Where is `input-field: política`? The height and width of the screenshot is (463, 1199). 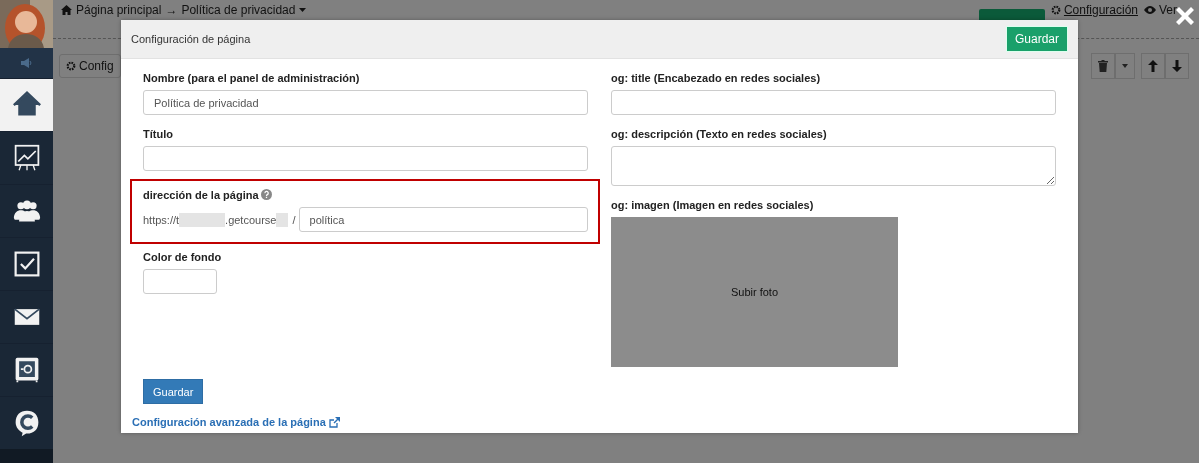
input-field: política is located at coordinates (443, 219).